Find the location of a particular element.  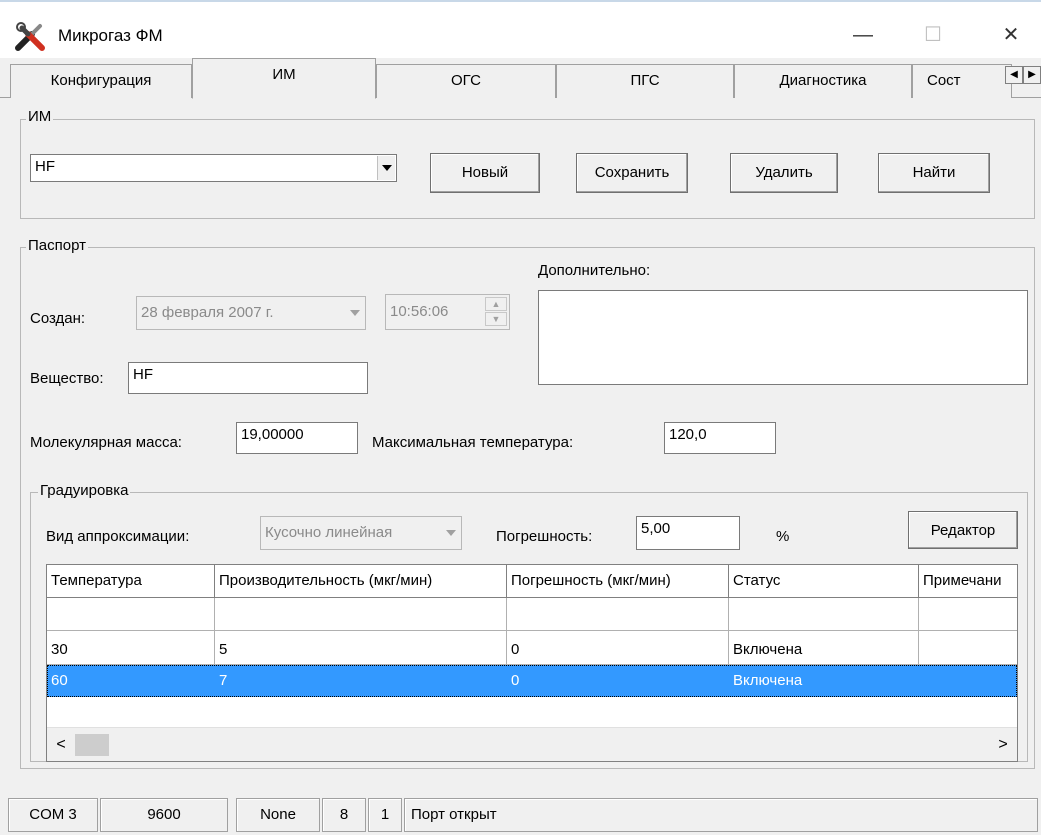

substance-input: HF is located at coordinates (248, 378).